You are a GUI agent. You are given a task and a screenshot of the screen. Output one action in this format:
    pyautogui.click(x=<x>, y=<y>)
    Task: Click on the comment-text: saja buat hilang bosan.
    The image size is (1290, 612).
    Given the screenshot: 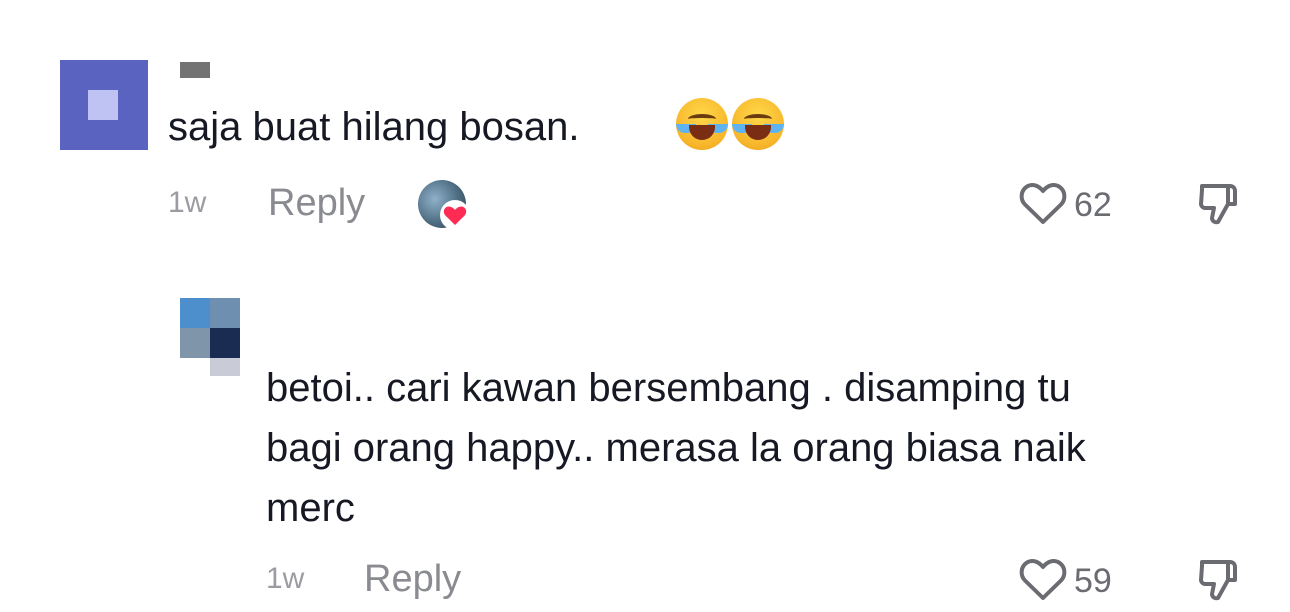 What is the action you would take?
    pyautogui.click(x=373, y=127)
    